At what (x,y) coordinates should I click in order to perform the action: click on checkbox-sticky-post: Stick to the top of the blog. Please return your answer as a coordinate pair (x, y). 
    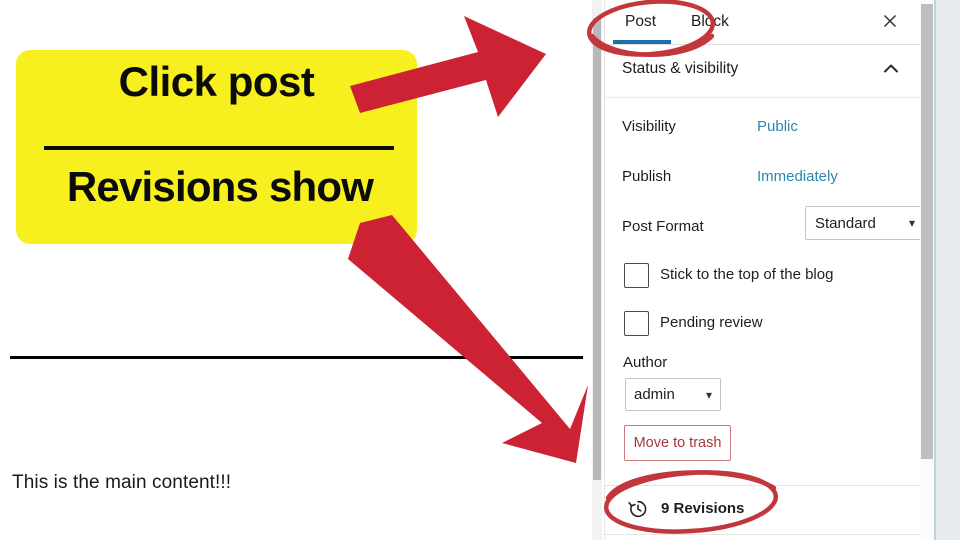
    Looking at the image, I should click on (763, 278).